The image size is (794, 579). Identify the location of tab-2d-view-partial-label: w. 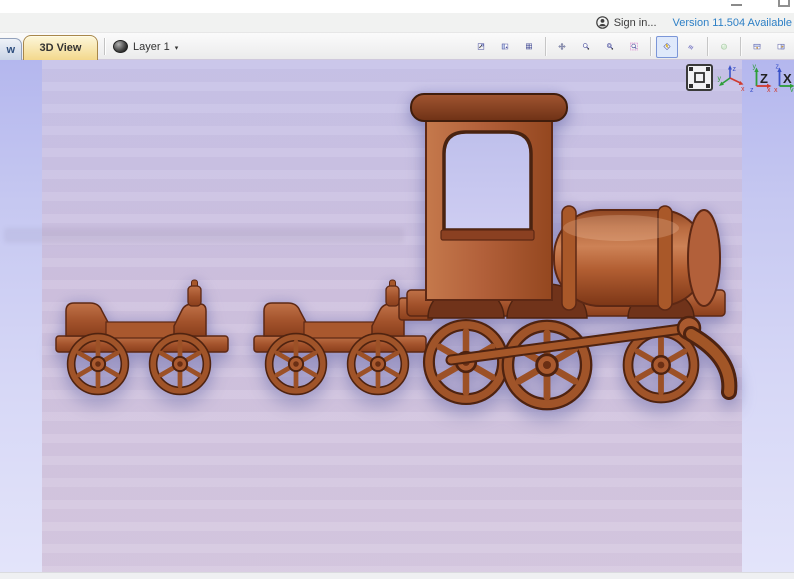
(10, 49).